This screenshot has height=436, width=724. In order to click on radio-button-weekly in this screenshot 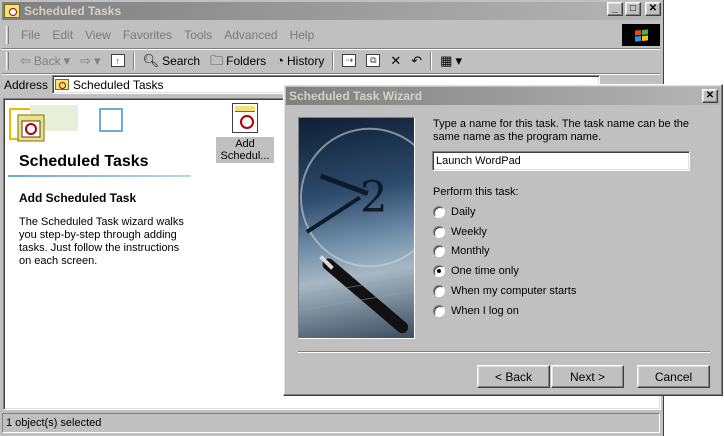, I will do `click(439, 232)`.